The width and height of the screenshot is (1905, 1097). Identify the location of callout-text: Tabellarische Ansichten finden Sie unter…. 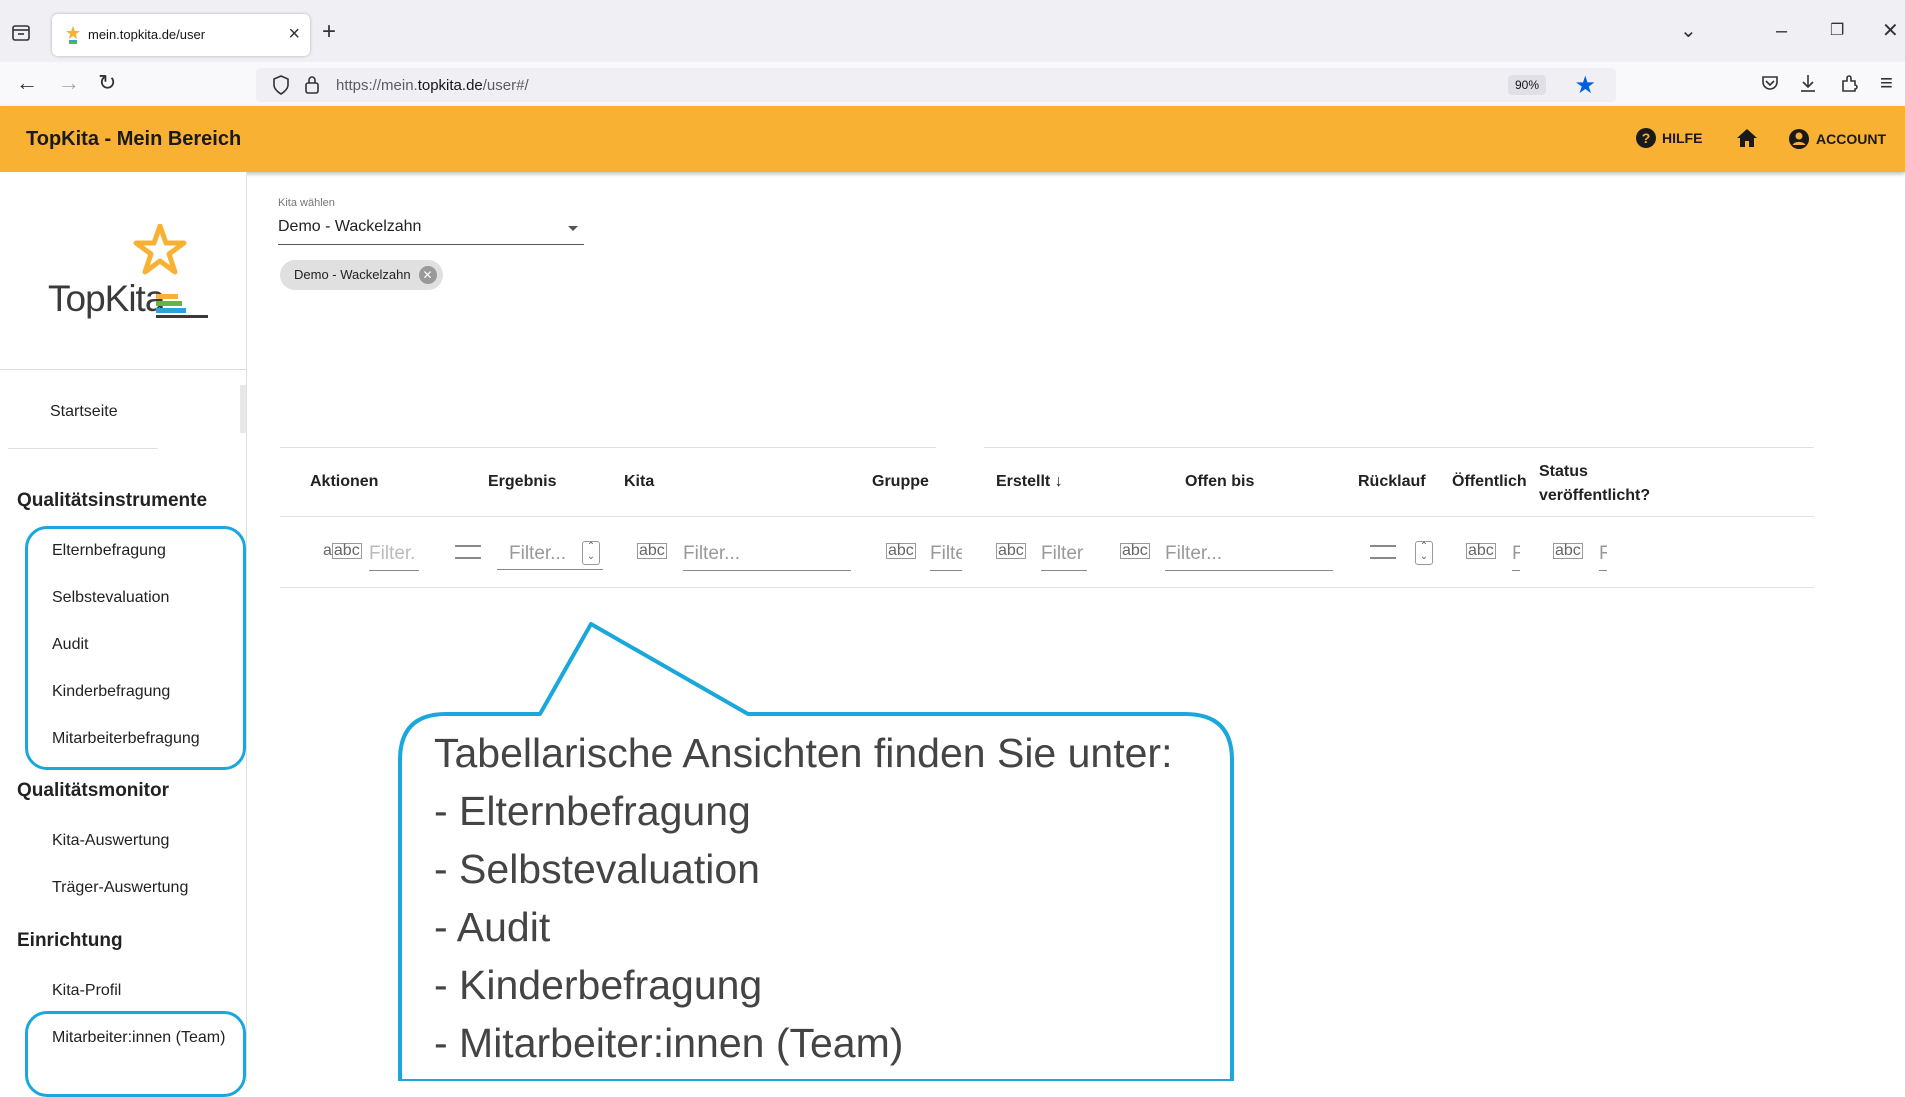
(803, 898).